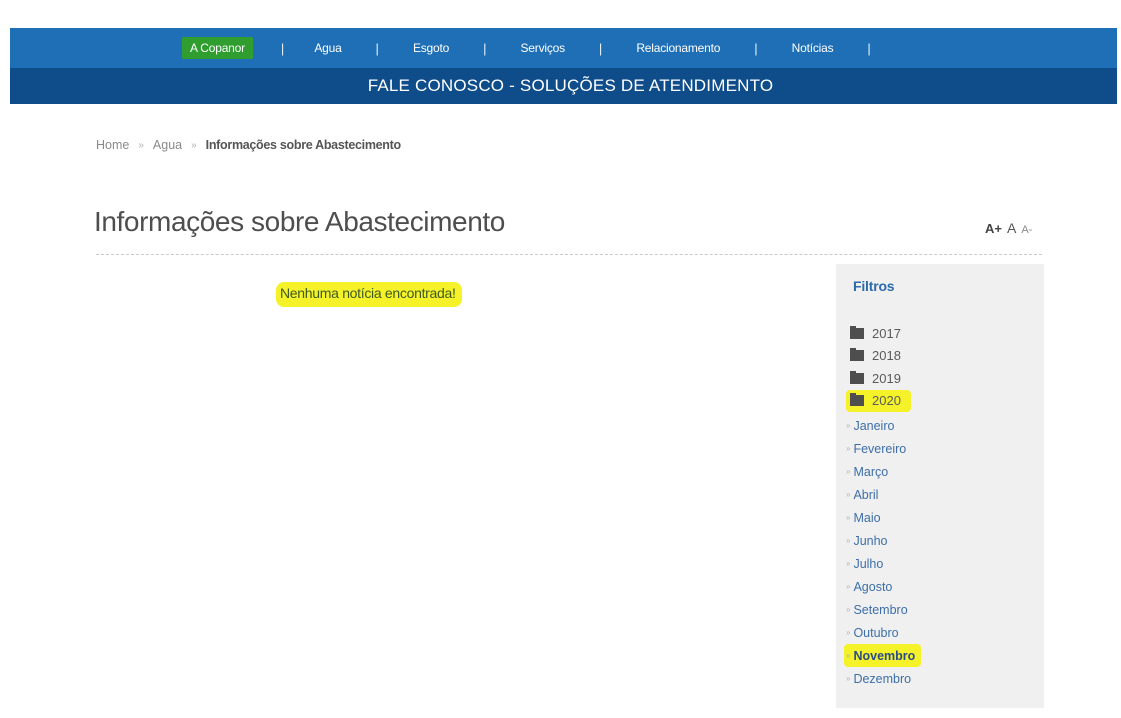 Image resolution: width=1121 pixels, height=718 pixels. I want to click on year-label: 2020, so click(886, 401).